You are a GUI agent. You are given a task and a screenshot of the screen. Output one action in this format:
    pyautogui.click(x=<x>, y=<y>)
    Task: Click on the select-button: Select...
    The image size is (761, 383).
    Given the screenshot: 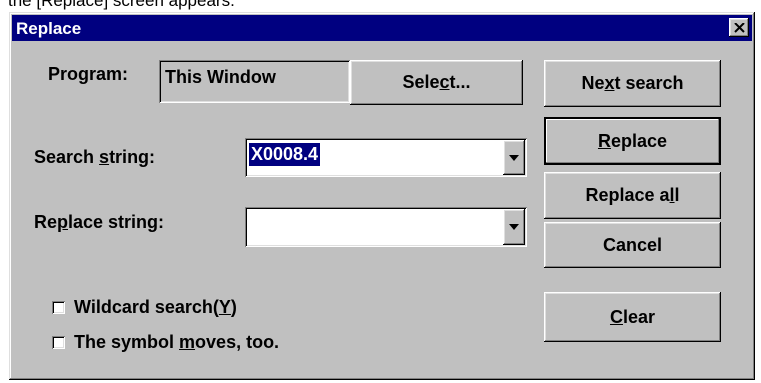 What is the action you would take?
    pyautogui.click(x=436, y=82)
    